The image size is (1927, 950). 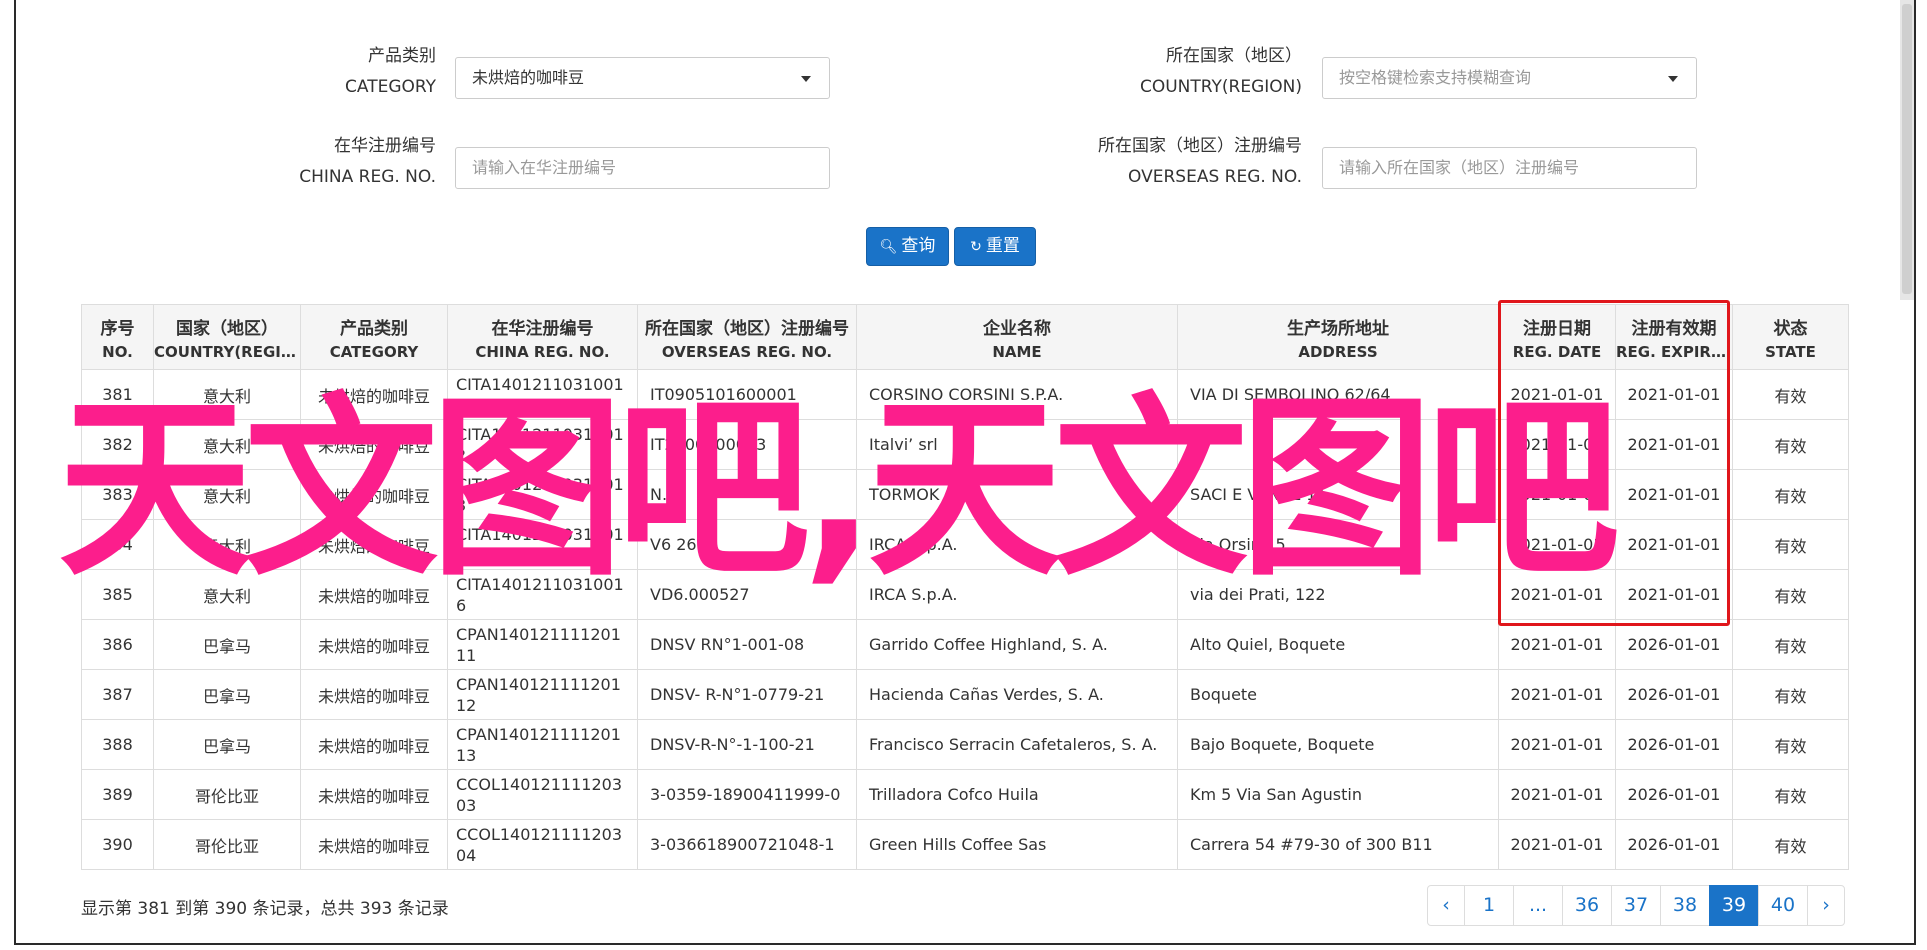 I want to click on search-button: 🔍︎ 查询, so click(x=907, y=246).